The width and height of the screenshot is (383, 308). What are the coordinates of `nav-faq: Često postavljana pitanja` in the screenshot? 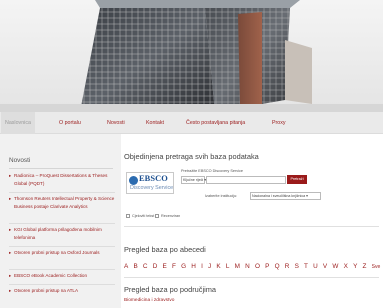 It's located at (215, 123).